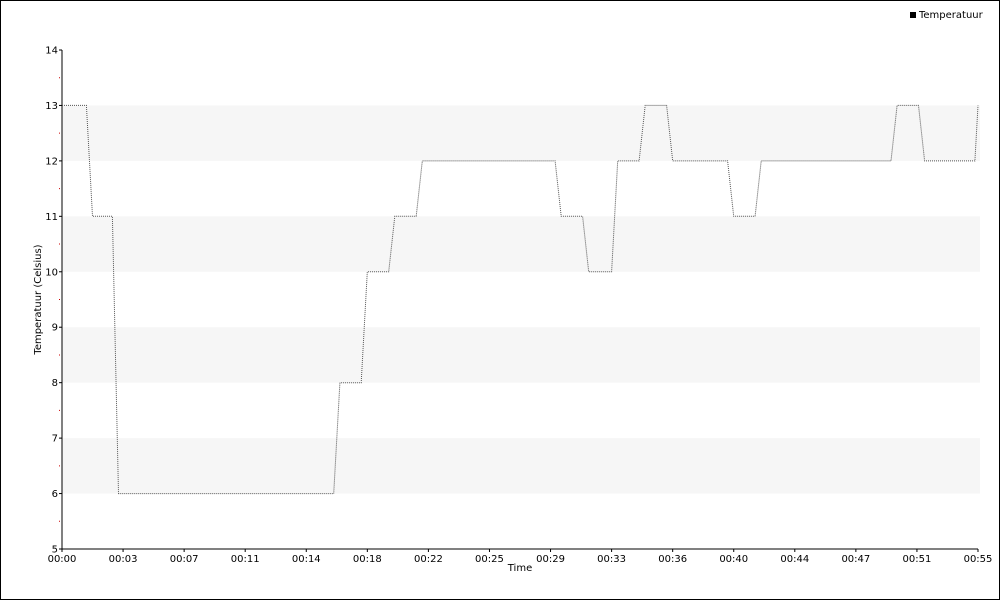 The image size is (1000, 600). I want to click on y-ticks: 567891011121314, so click(53, 301).